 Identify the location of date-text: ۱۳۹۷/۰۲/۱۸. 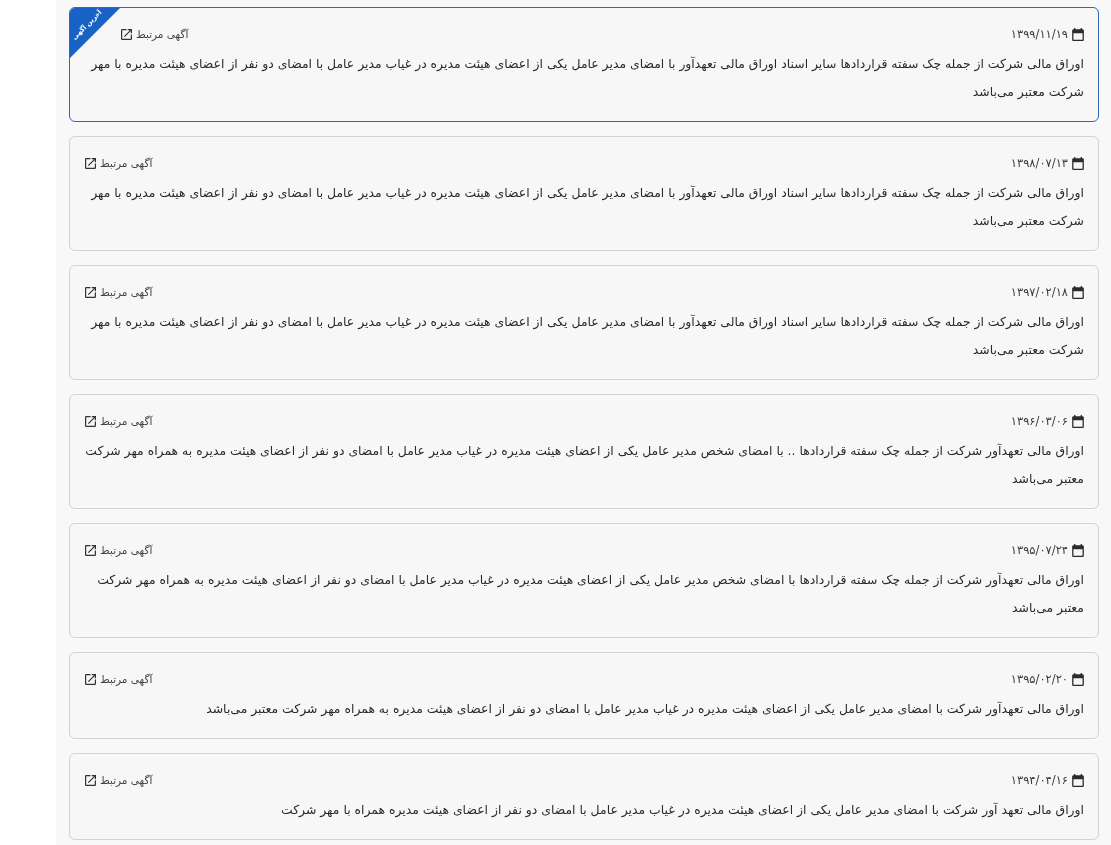
(1039, 292).